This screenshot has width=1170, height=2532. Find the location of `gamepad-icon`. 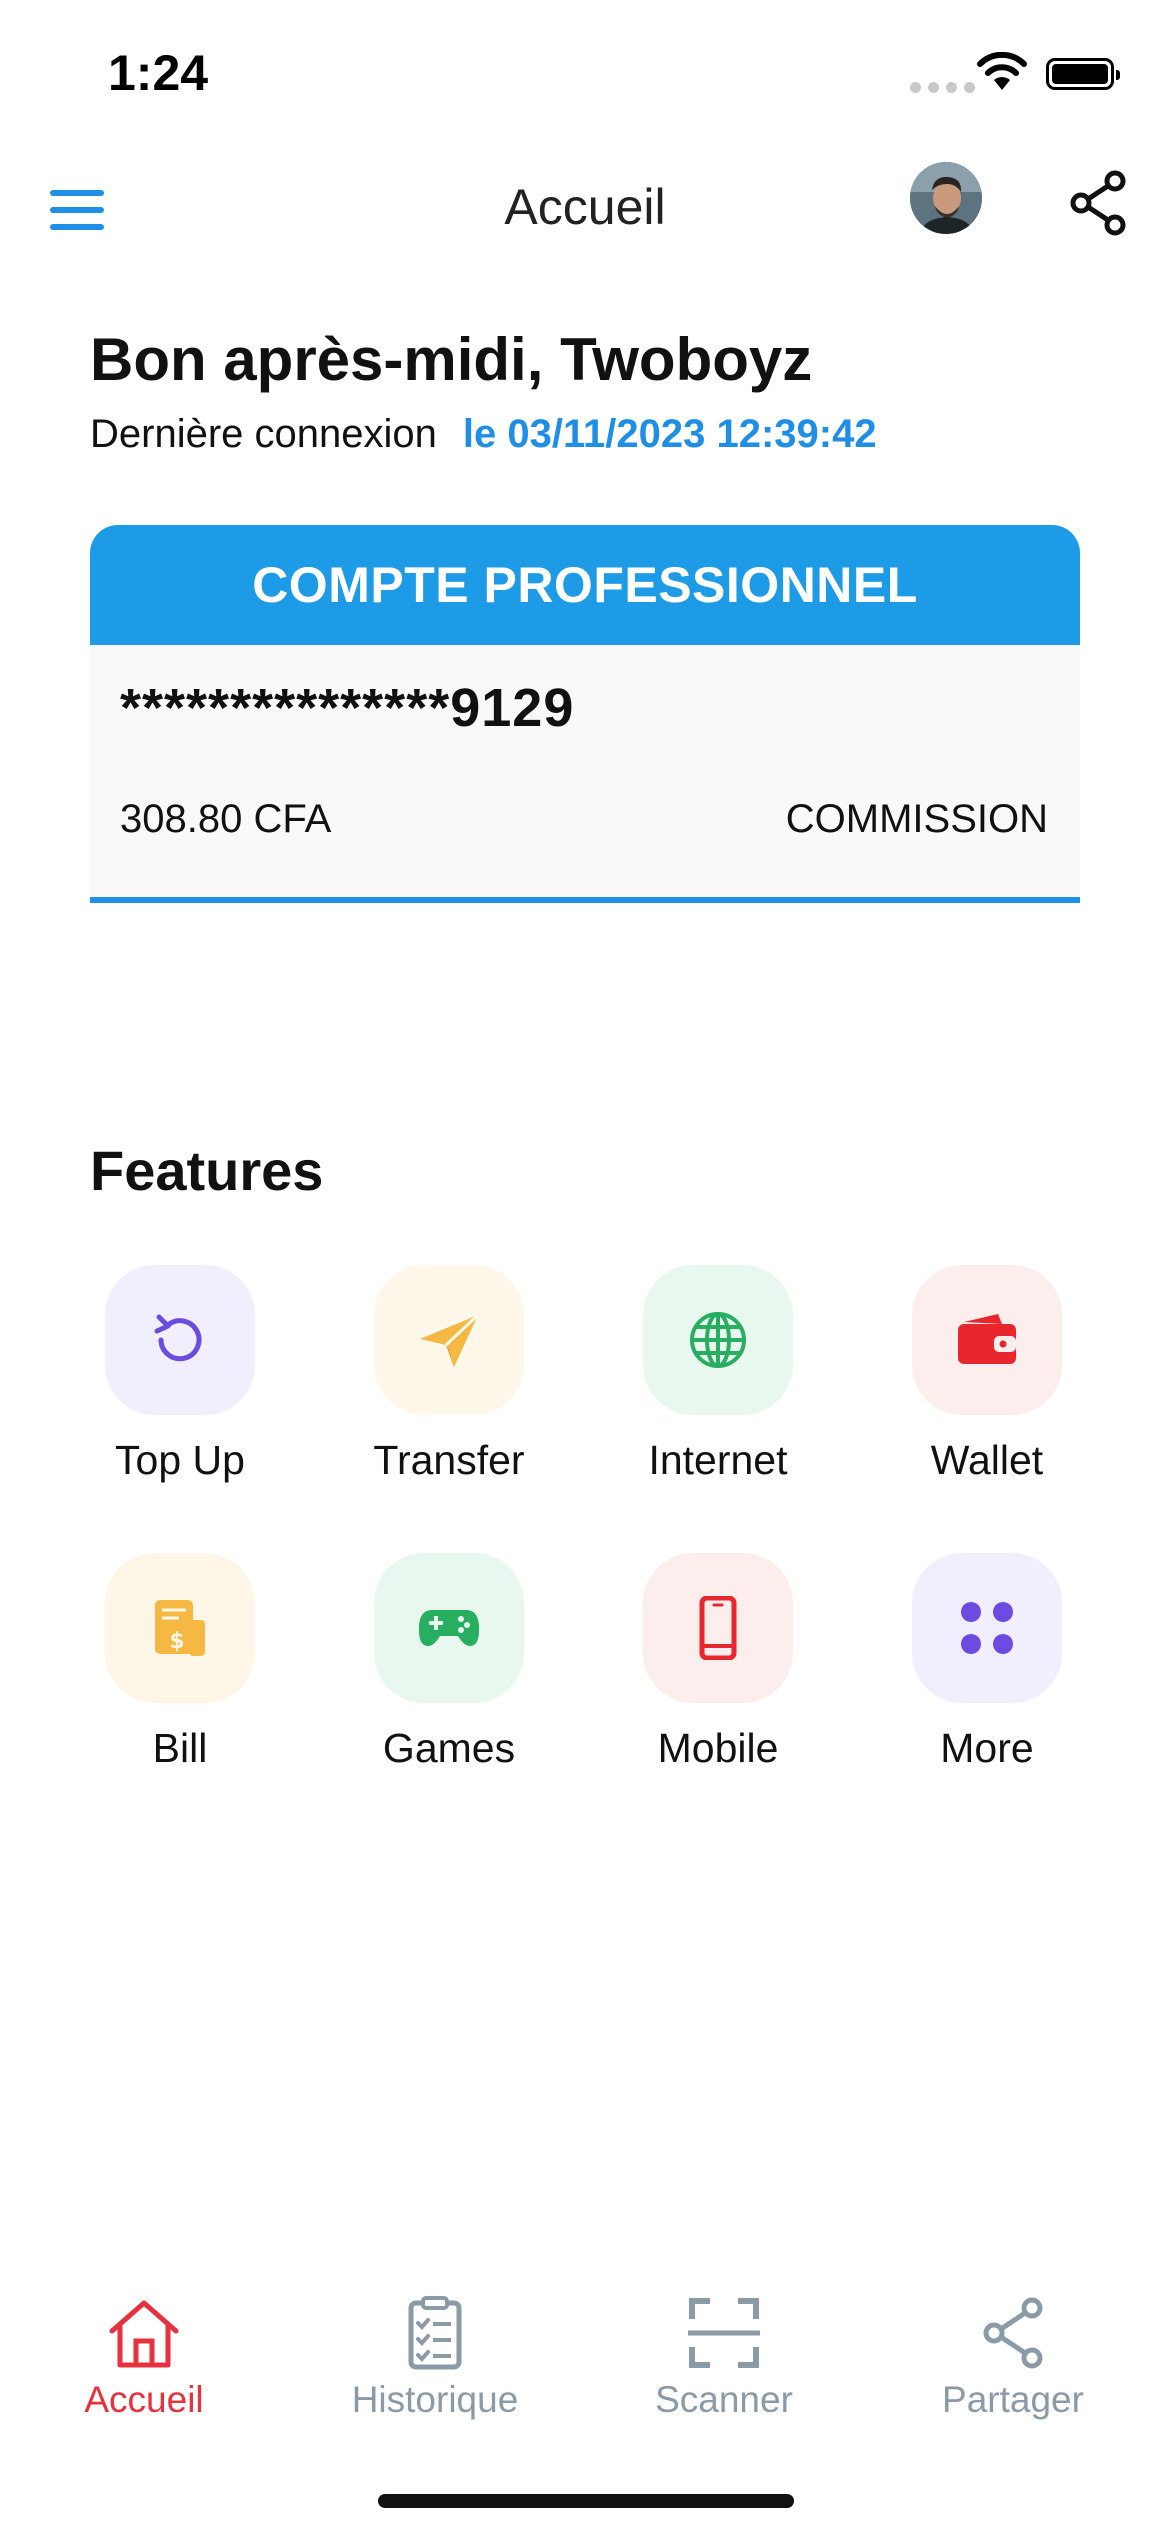

gamepad-icon is located at coordinates (449, 1628).